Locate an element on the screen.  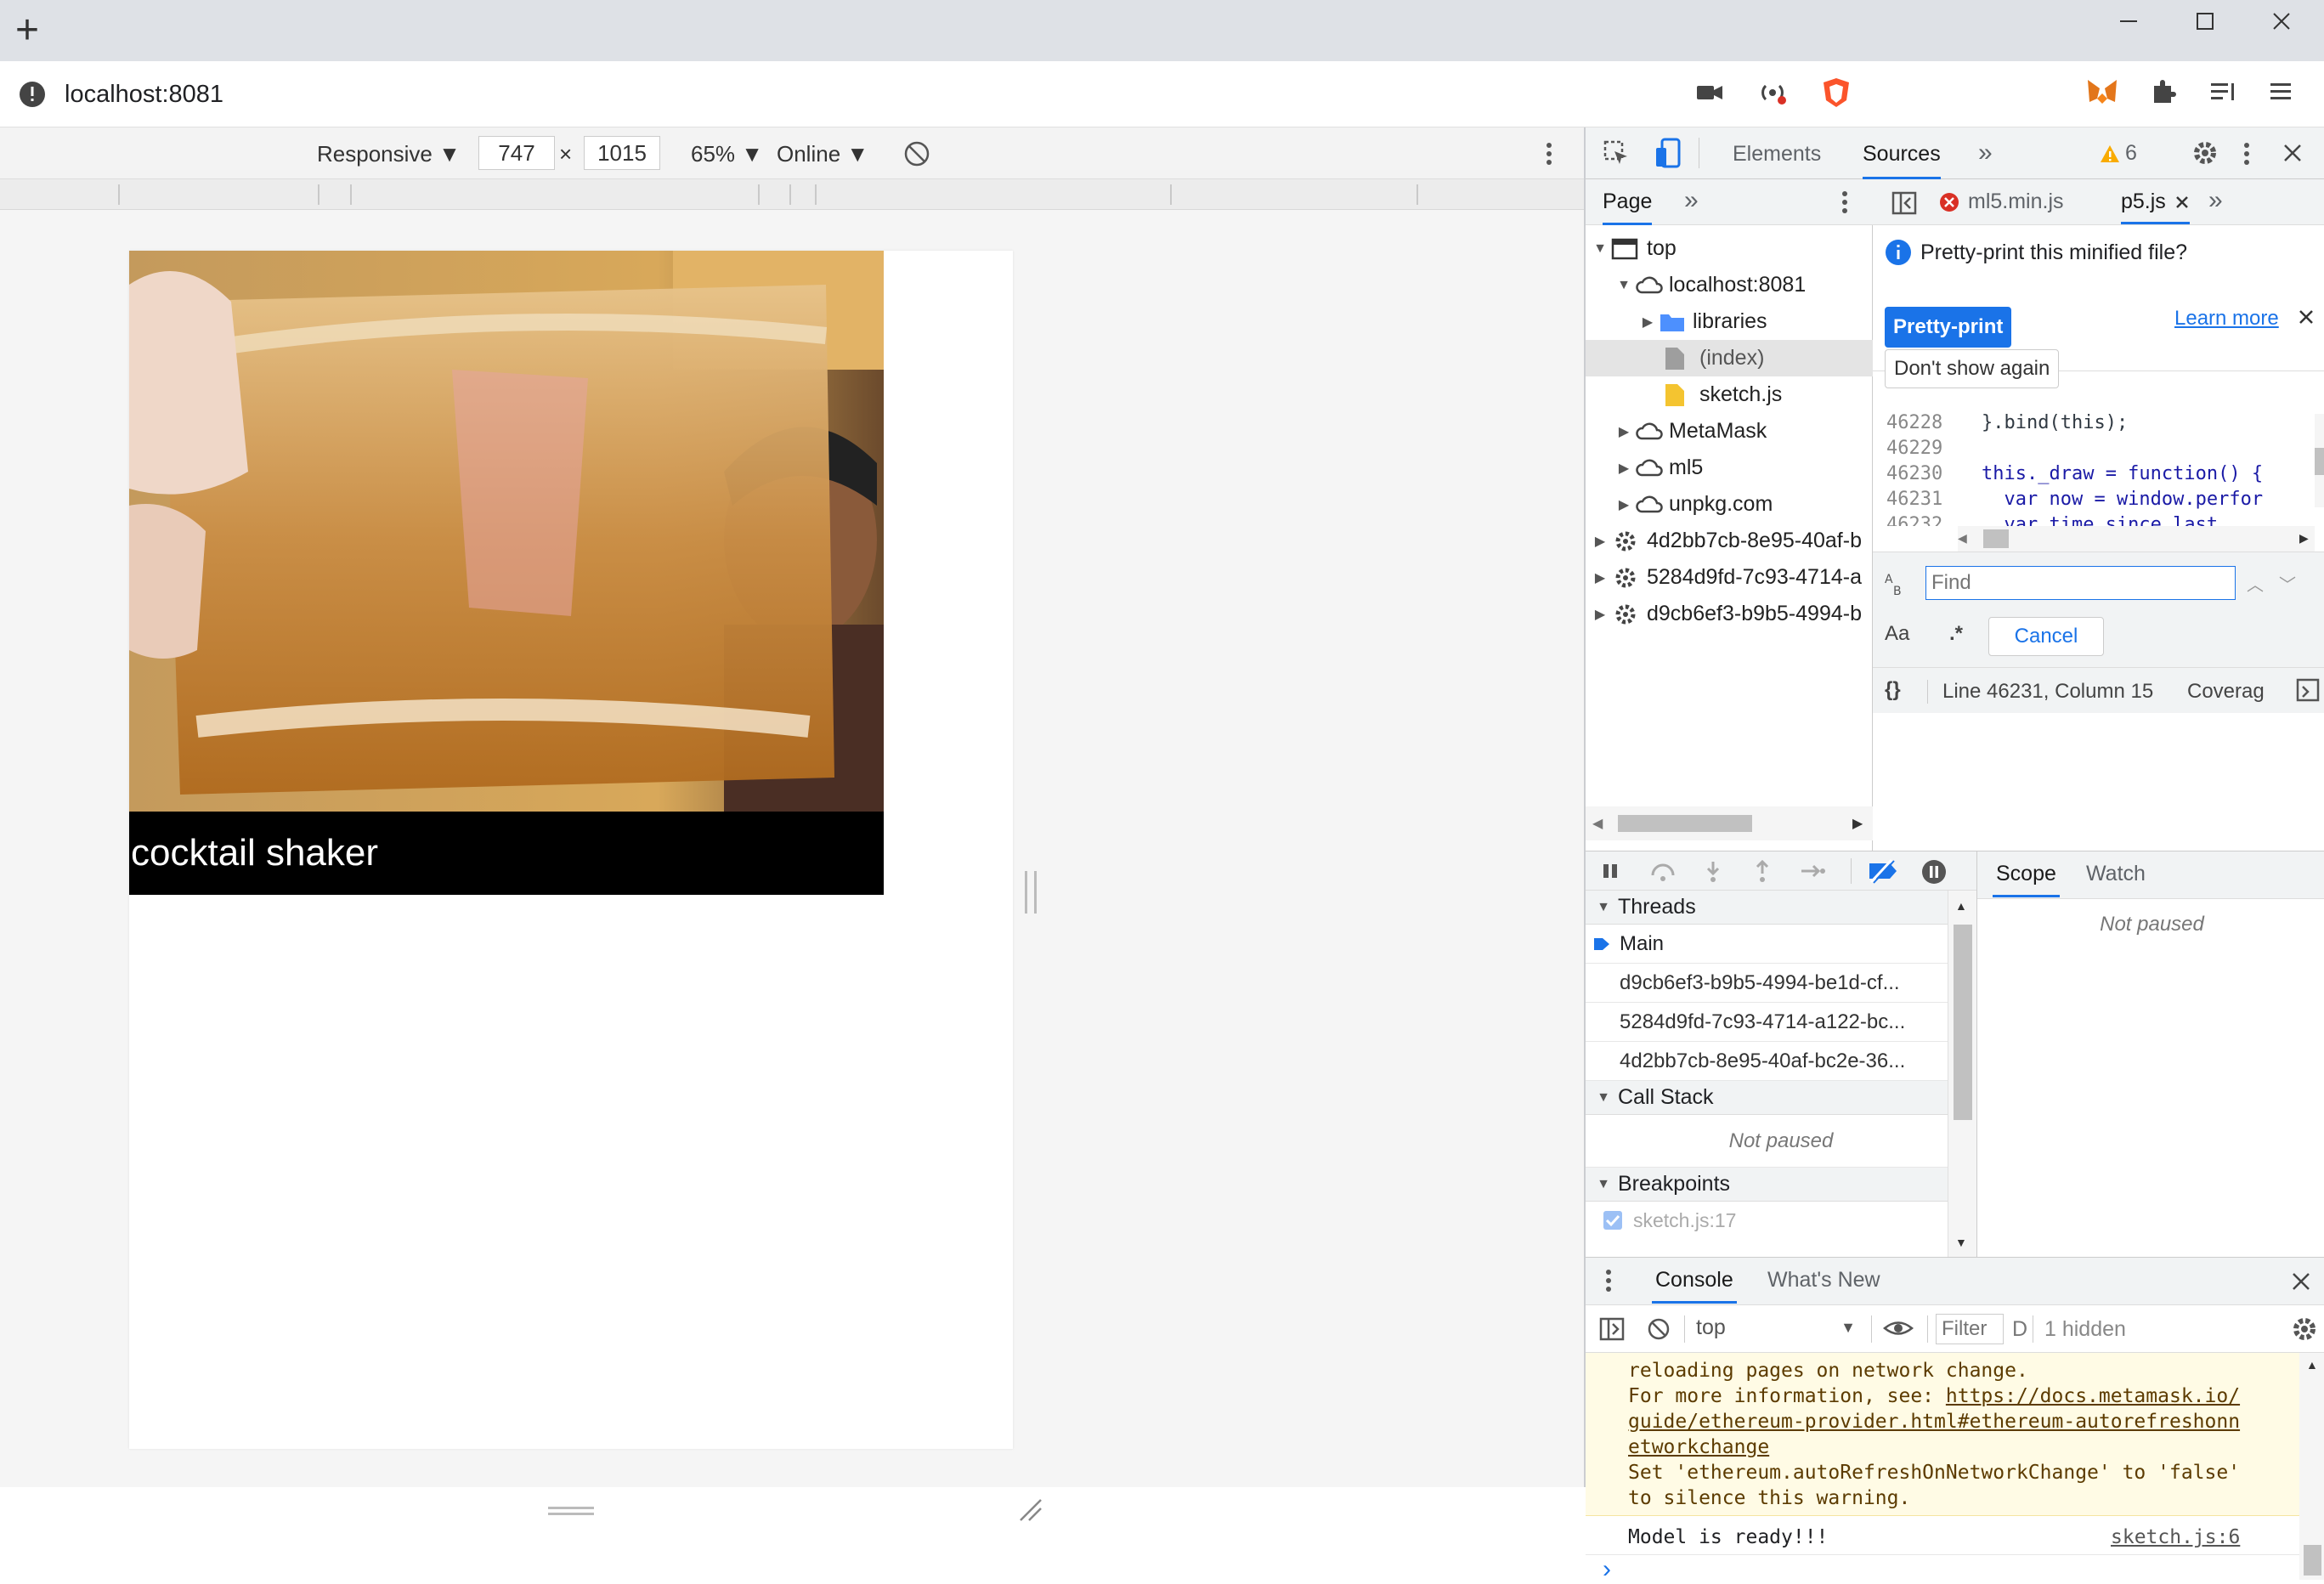
clear-console-icon is located at coordinates (1659, 1329).